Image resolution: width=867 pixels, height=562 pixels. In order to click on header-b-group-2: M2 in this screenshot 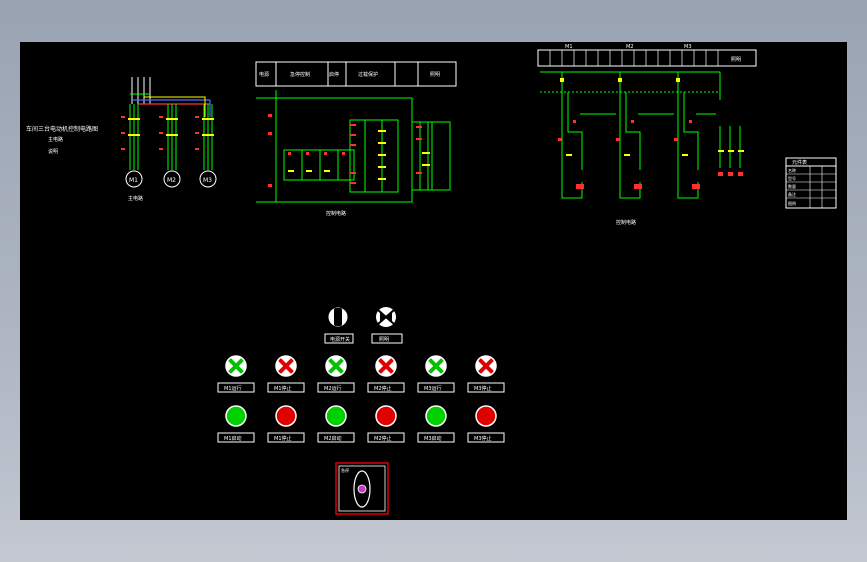, I will do `click(630, 47)`.